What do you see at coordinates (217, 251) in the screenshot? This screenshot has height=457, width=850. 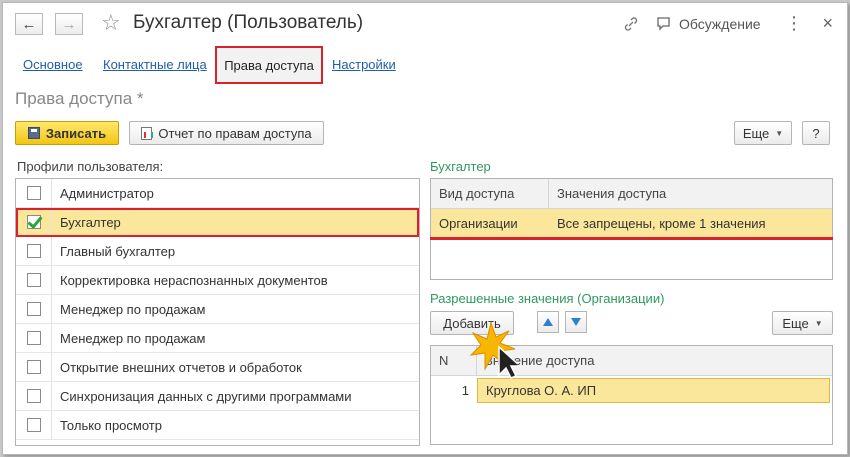 I see `list-item: Главный бухгалтер` at bounding box center [217, 251].